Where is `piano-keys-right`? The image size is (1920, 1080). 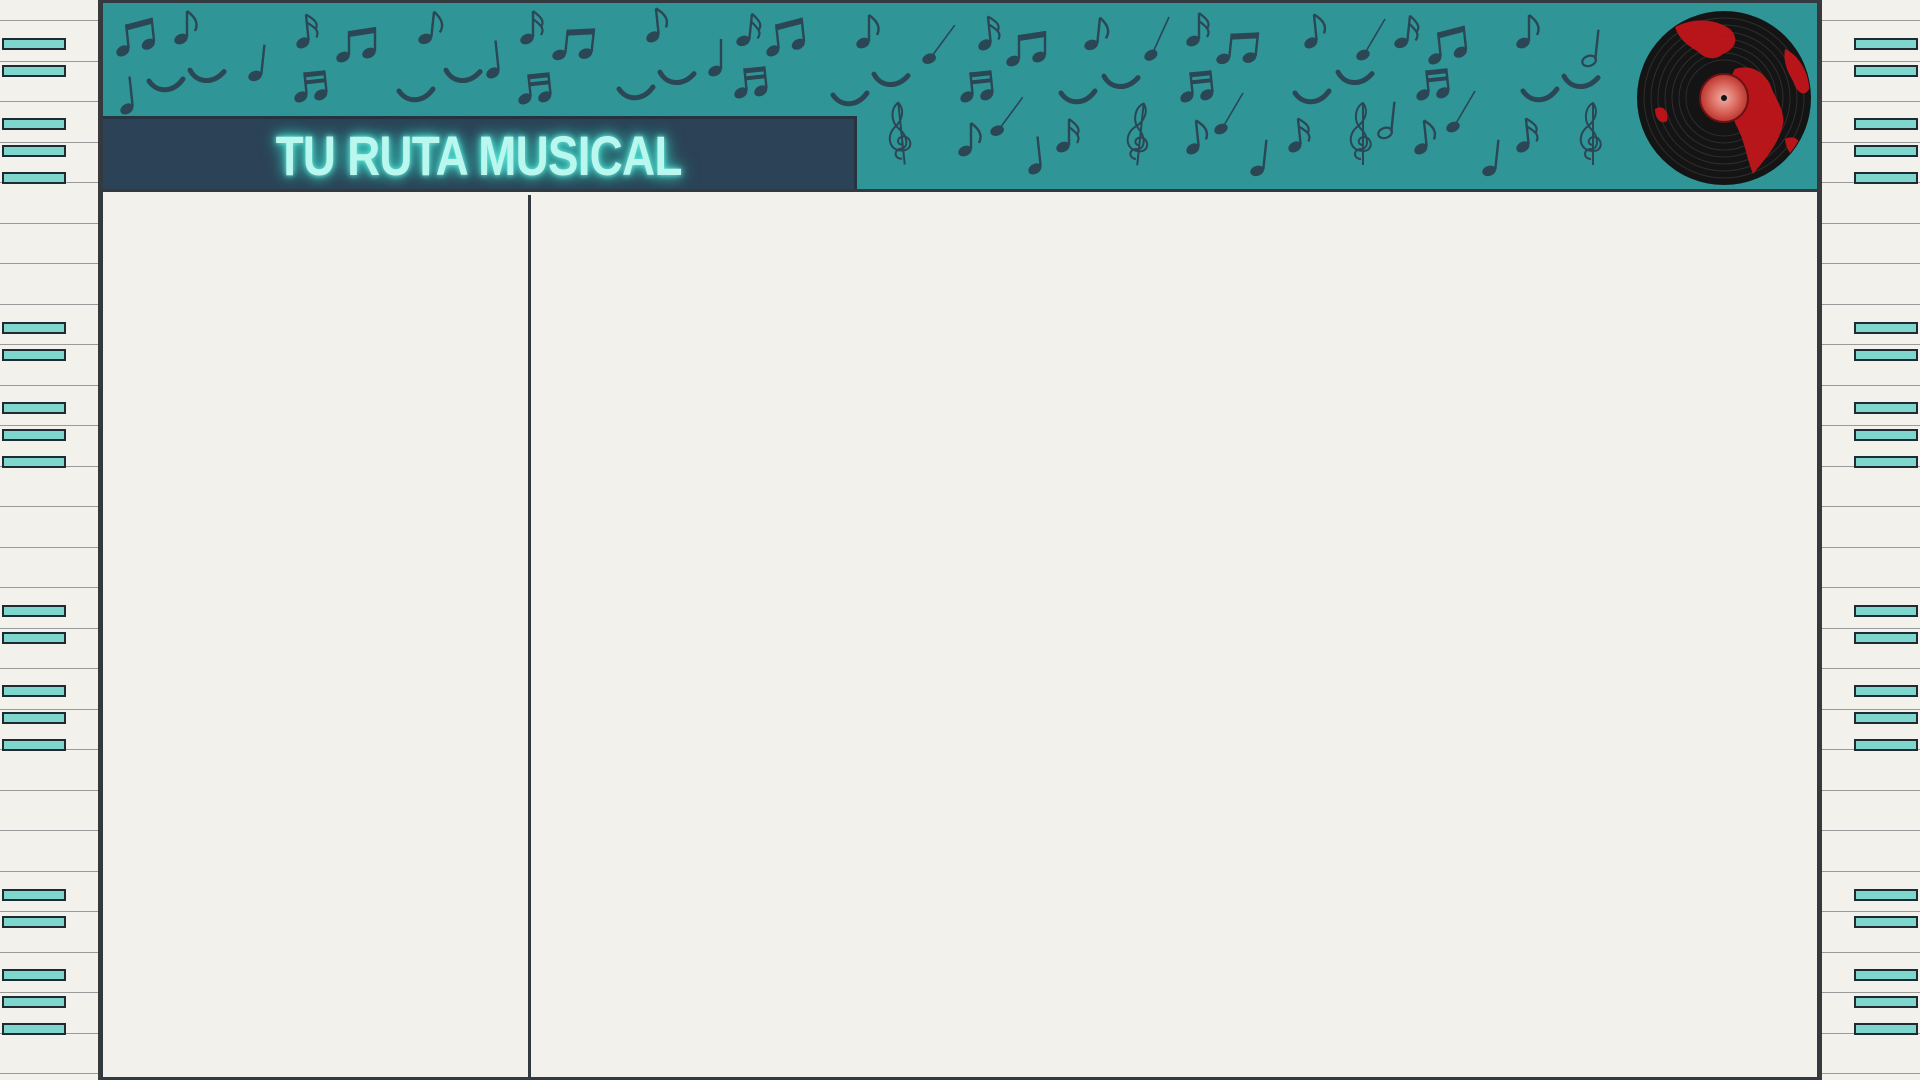
piano-keys-right is located at coordinates (1870, 540).